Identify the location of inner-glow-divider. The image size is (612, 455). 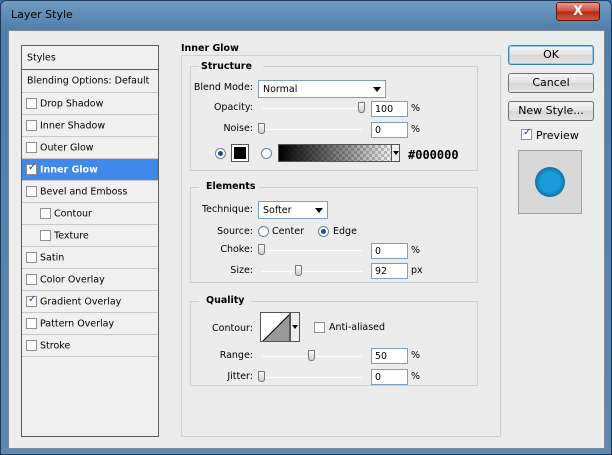
(341, 55).